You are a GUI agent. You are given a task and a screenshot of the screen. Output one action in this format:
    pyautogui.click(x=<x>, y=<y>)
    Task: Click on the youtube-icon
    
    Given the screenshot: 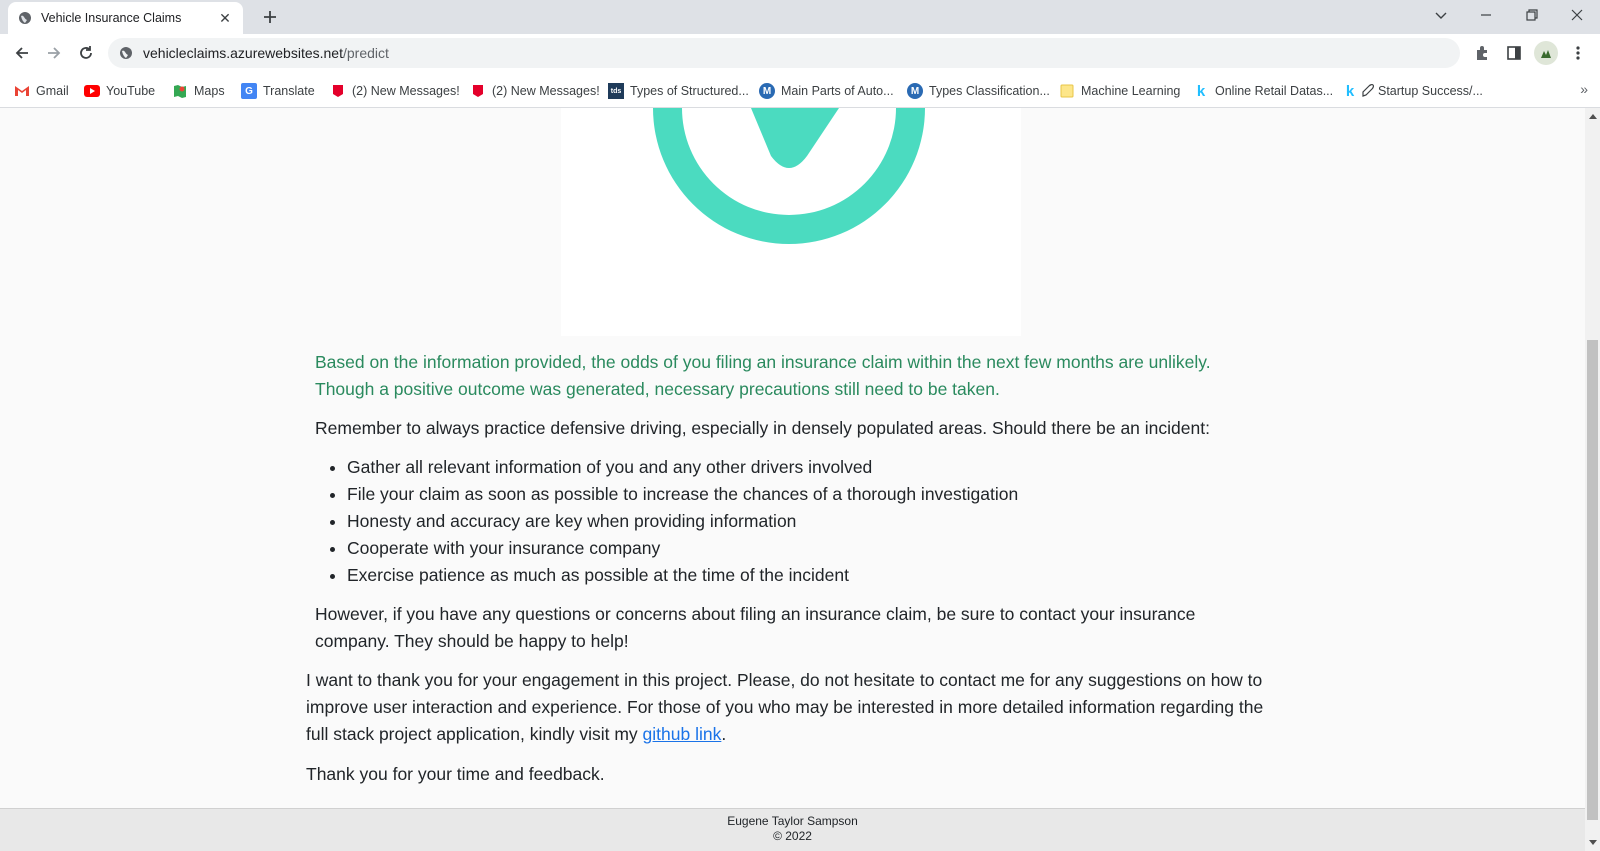 What is the action you would take?
    pyautogui.click(x=92, y=91)
    